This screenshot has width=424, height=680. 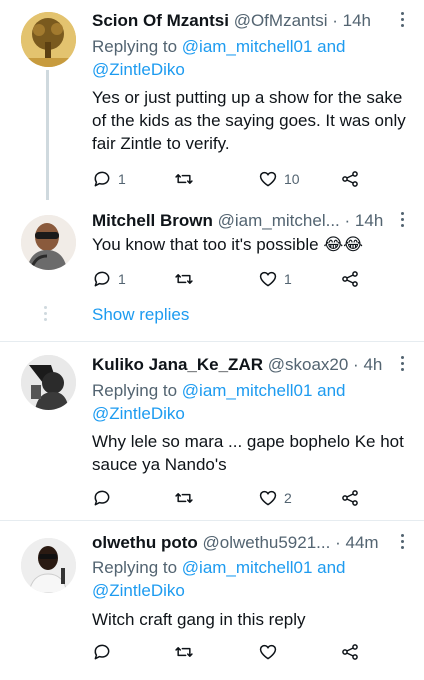 I want to click on timestamp: 44m, so click(x=361, y=542).